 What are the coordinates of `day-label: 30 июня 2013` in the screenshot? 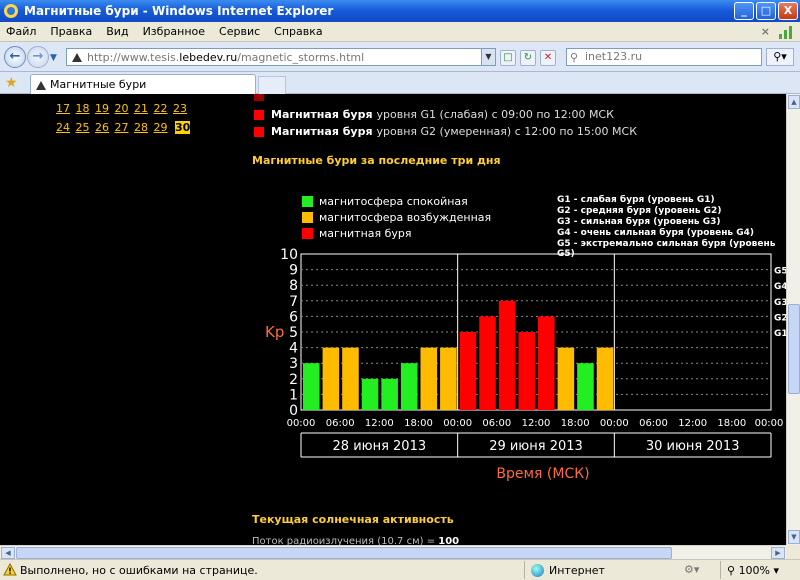 It's located at (693, 446).